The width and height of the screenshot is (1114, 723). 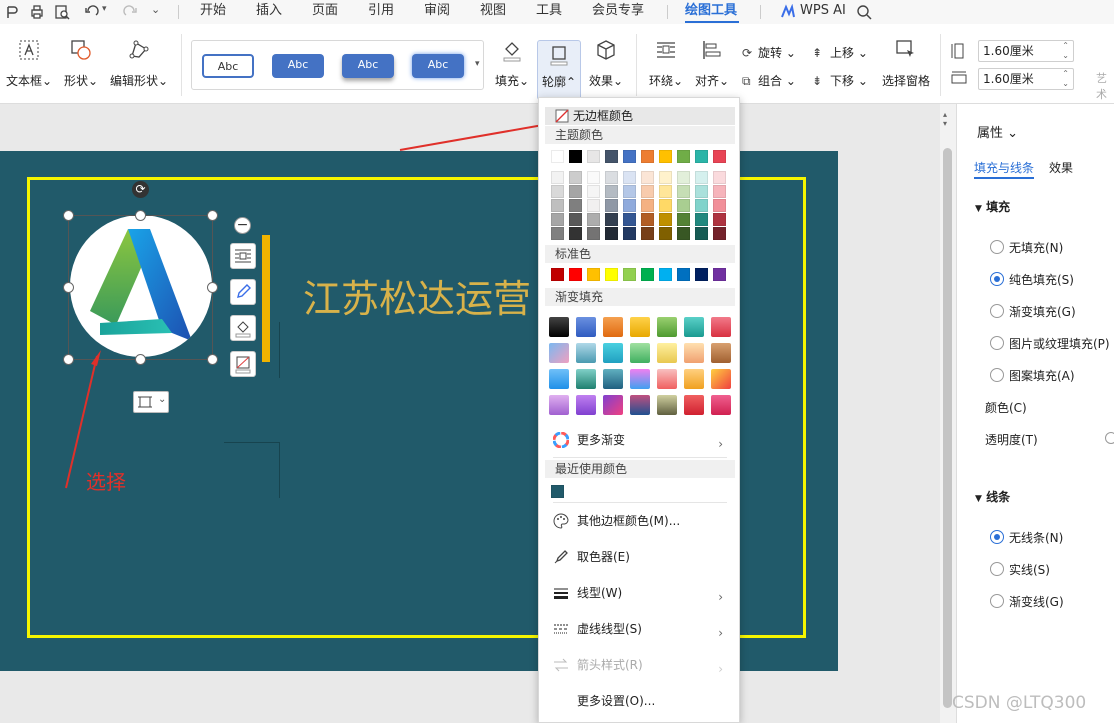 What do you see at coordinates (368, 66) in the screenshot?
I see `style-sample-shadow: Abc` at bounding box center [368, 66].